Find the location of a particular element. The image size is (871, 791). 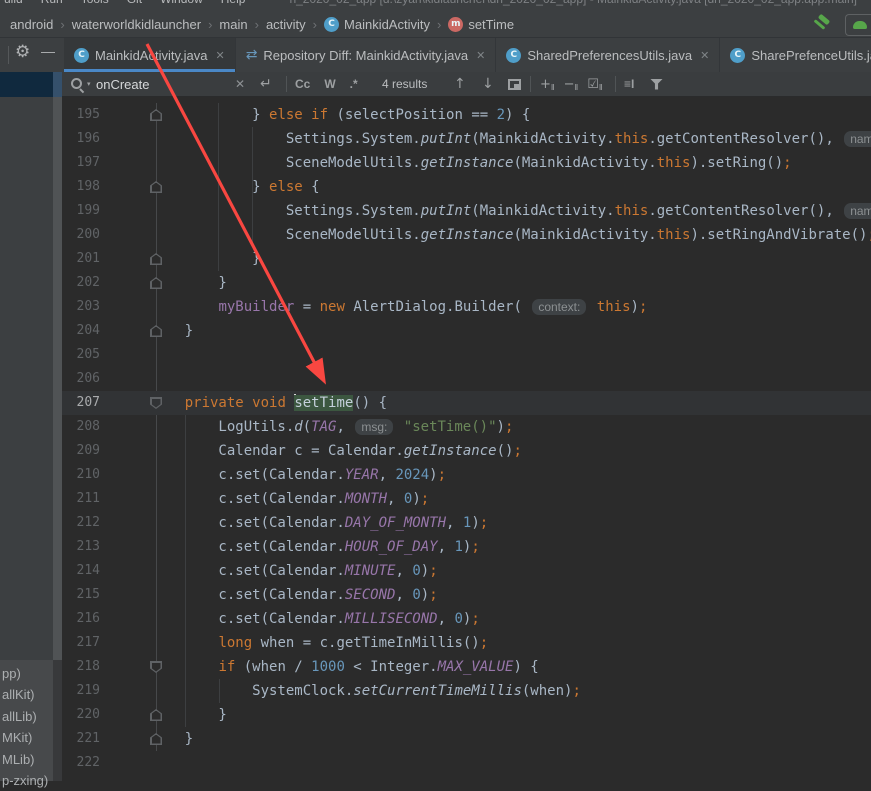

line-number: 217 is located at coordinates (81, 643).